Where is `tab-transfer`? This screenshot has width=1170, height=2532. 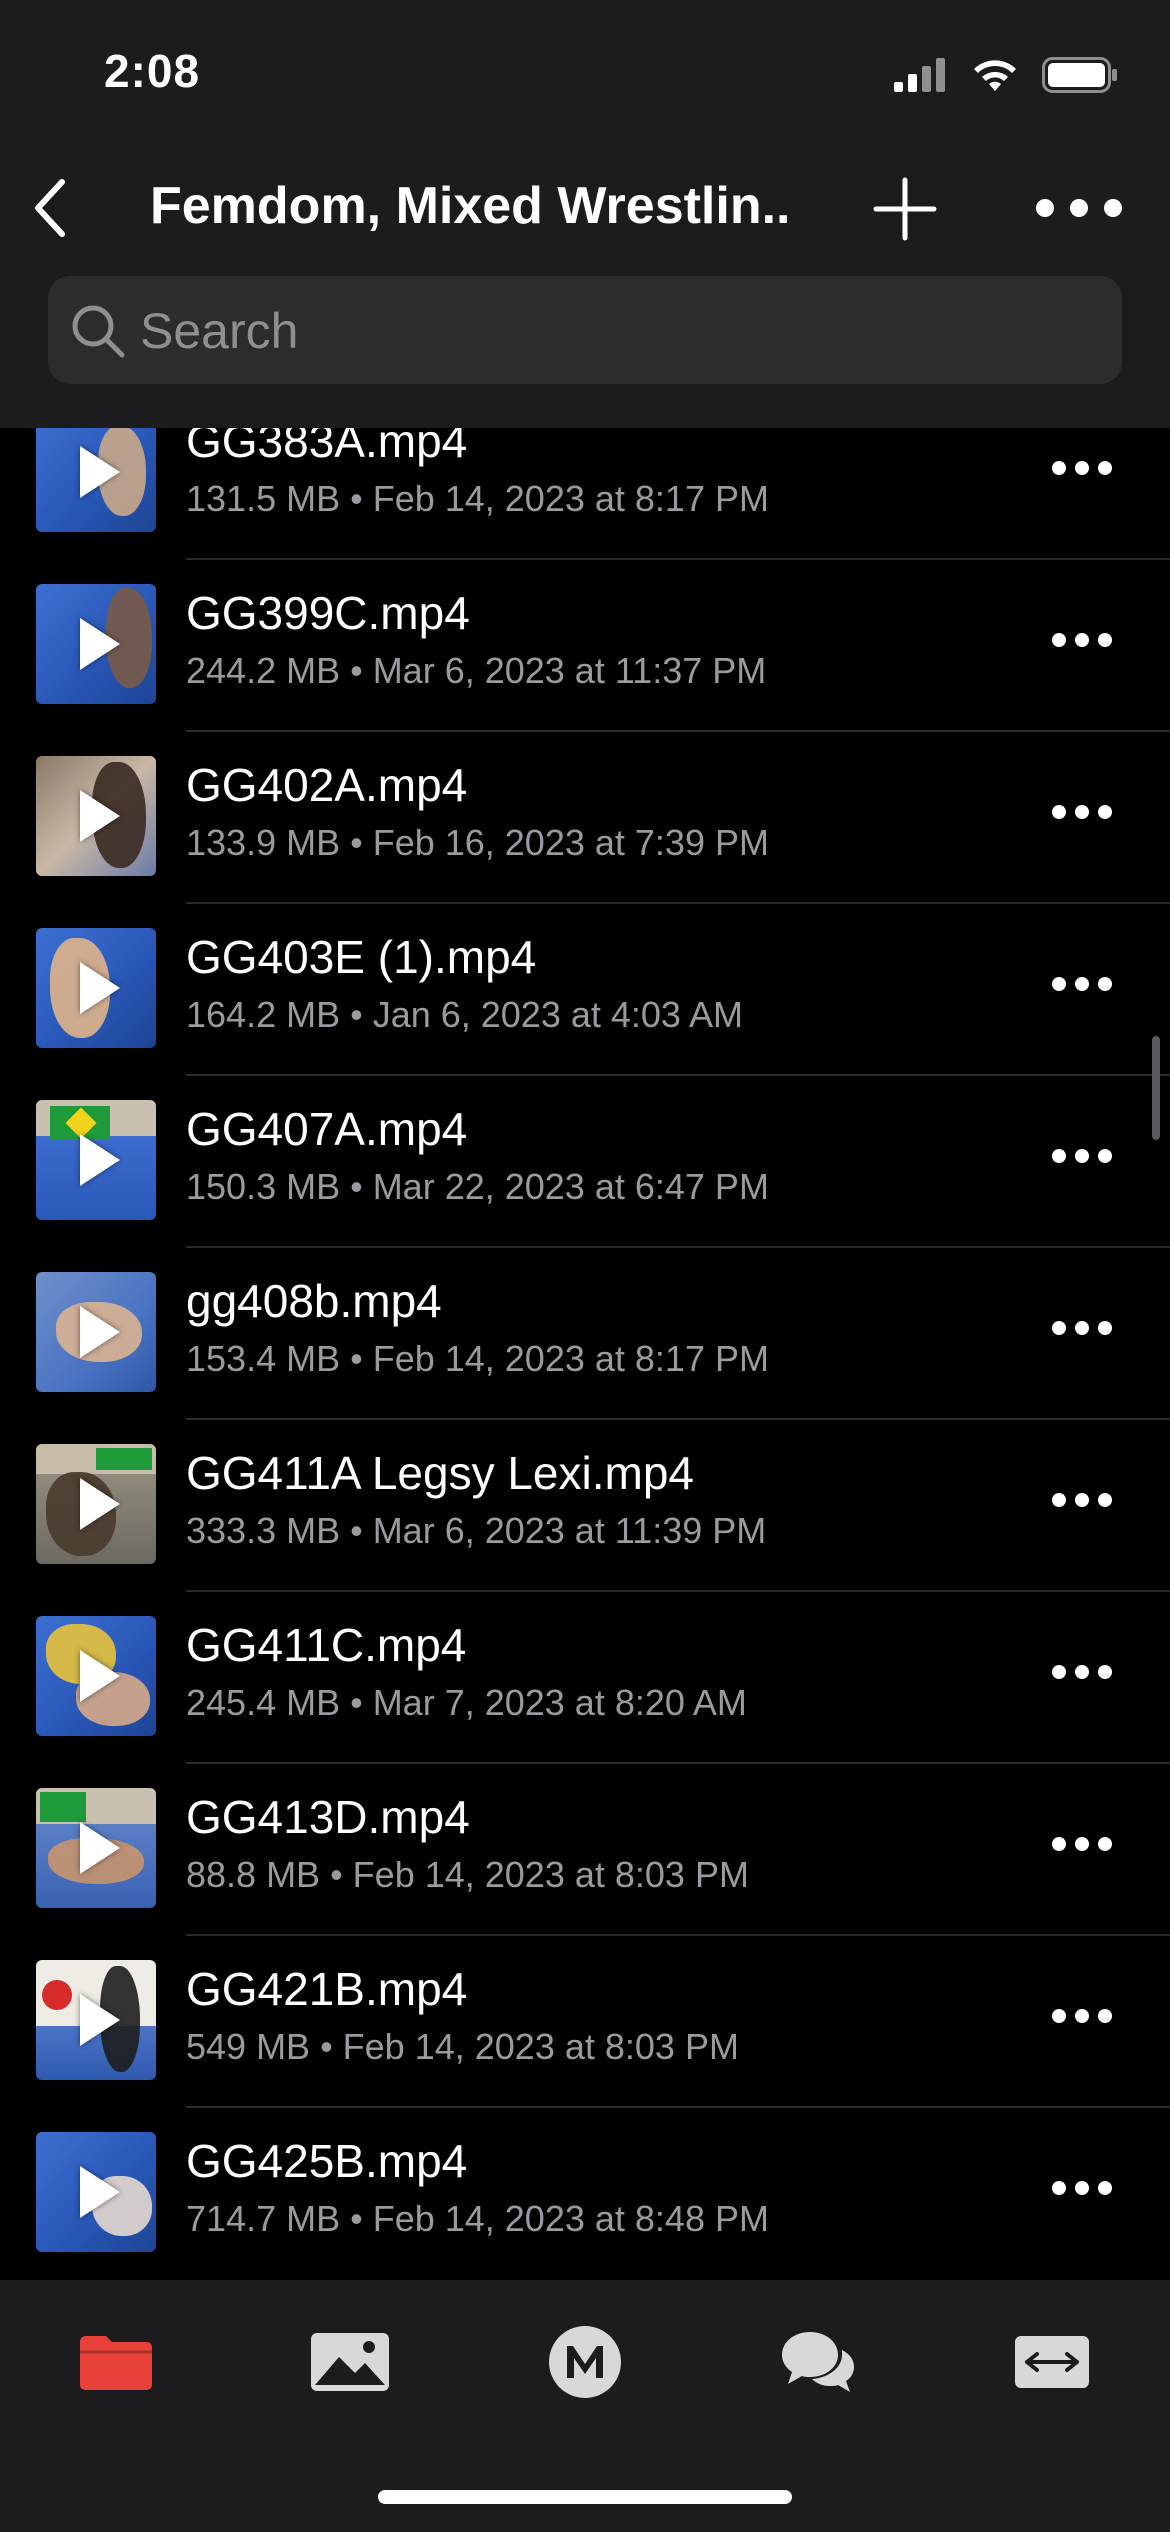 tab-transfer is located at coordinates (1052, 2362).